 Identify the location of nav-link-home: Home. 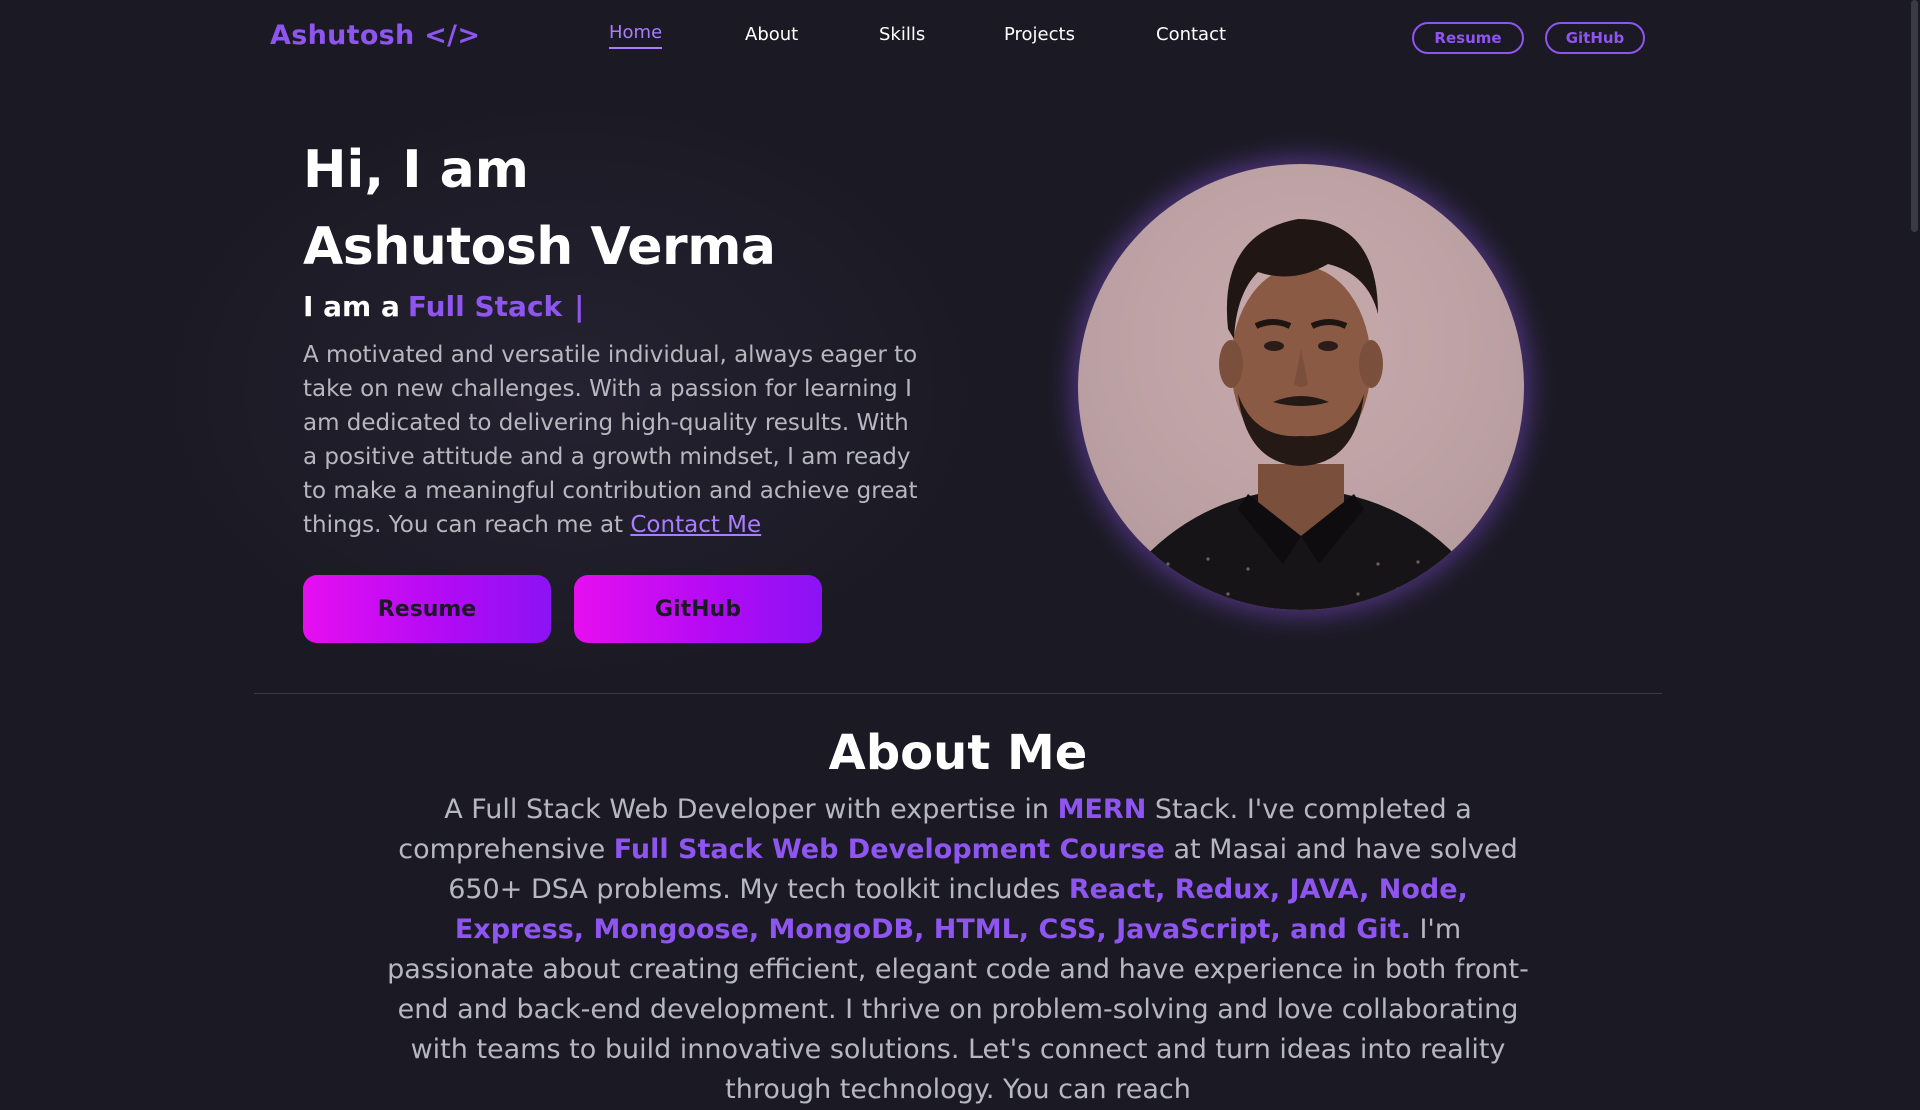
(636, 35).